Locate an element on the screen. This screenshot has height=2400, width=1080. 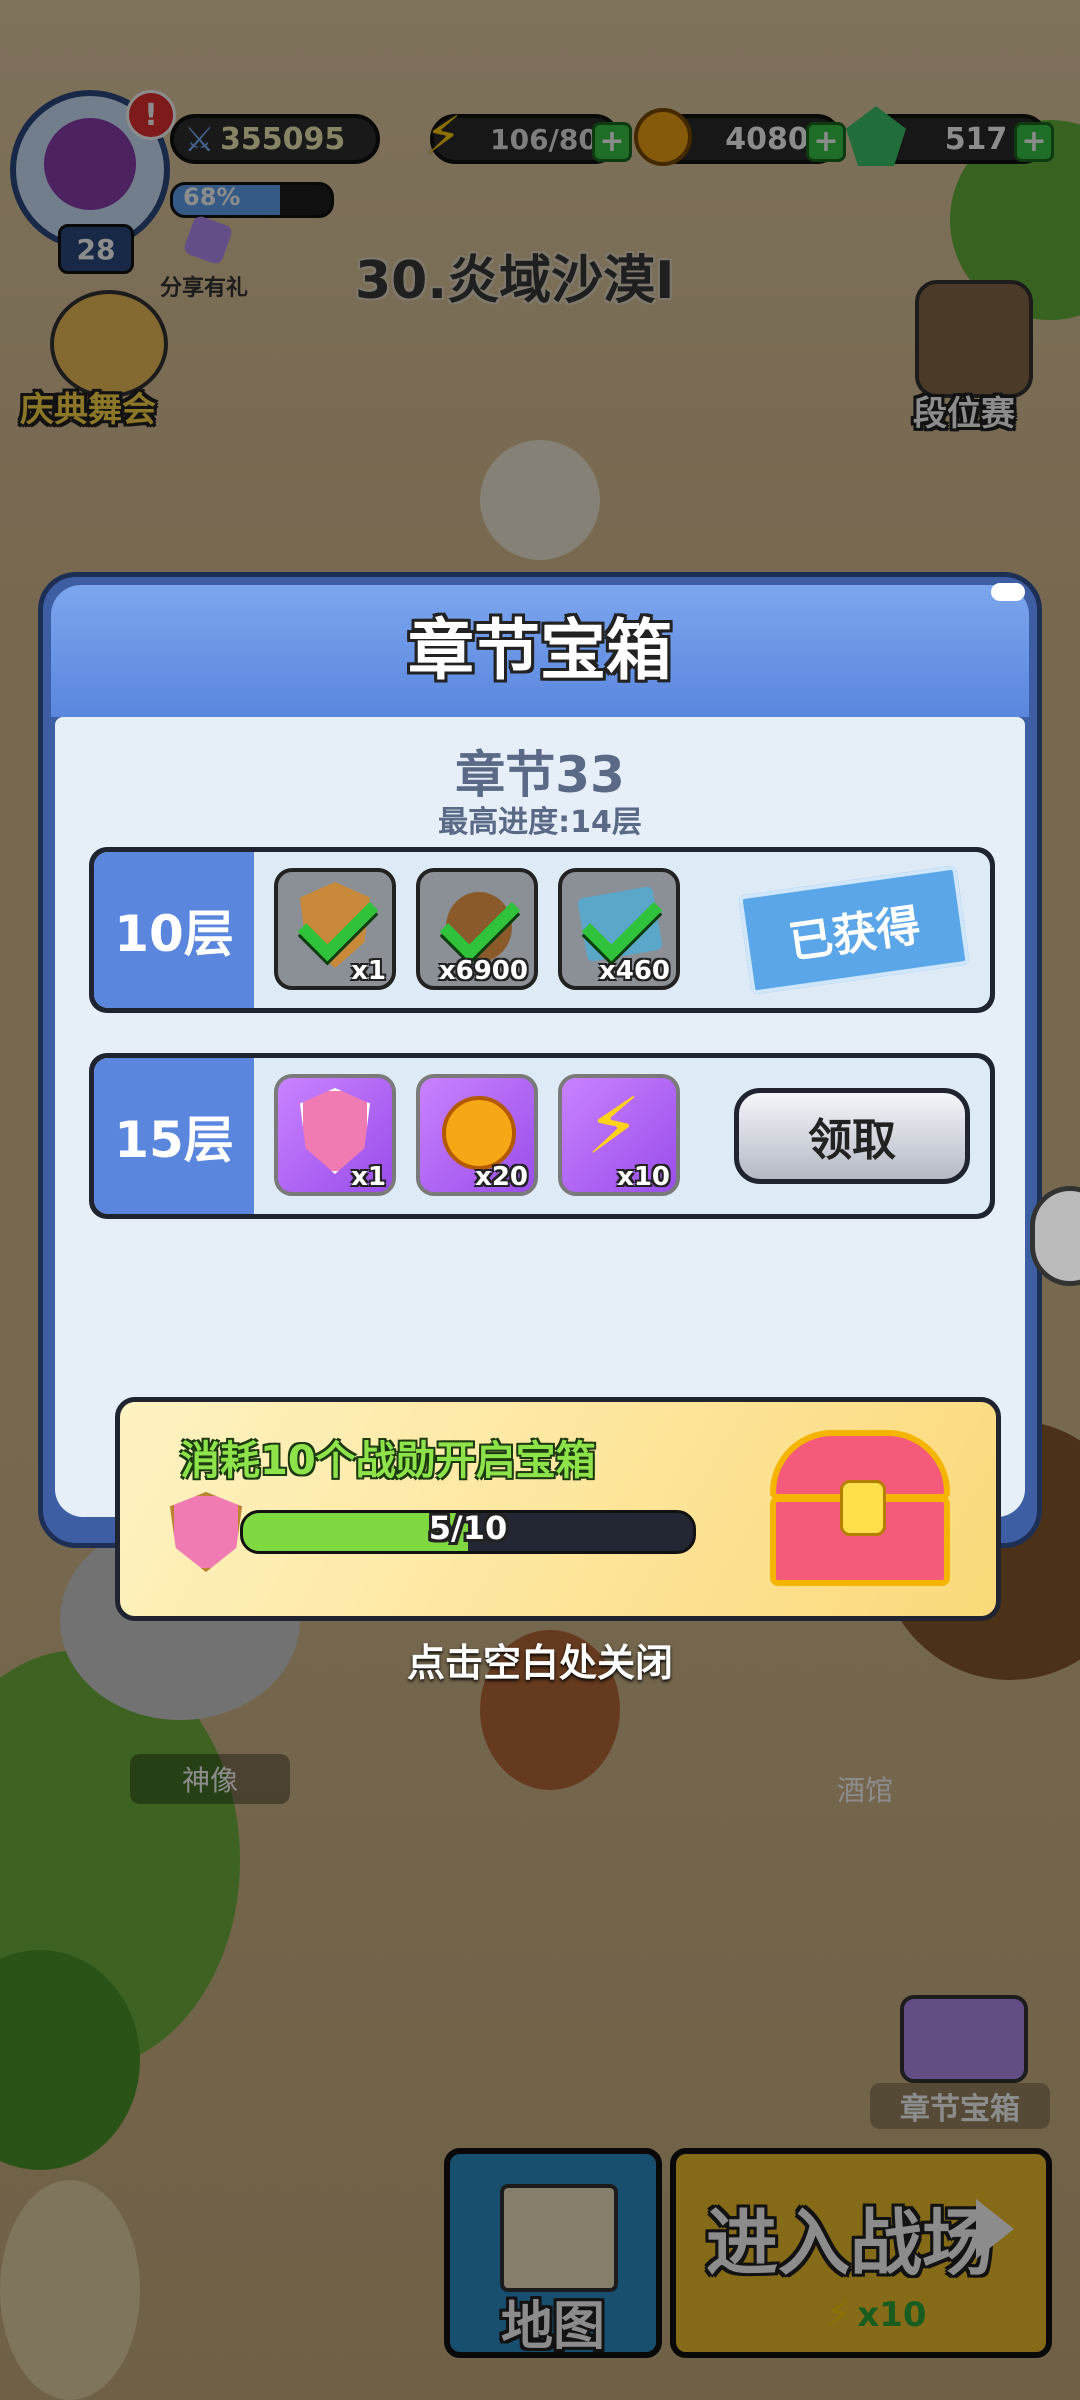
claim-button: 领取 is located at coordinates (852, 1136).